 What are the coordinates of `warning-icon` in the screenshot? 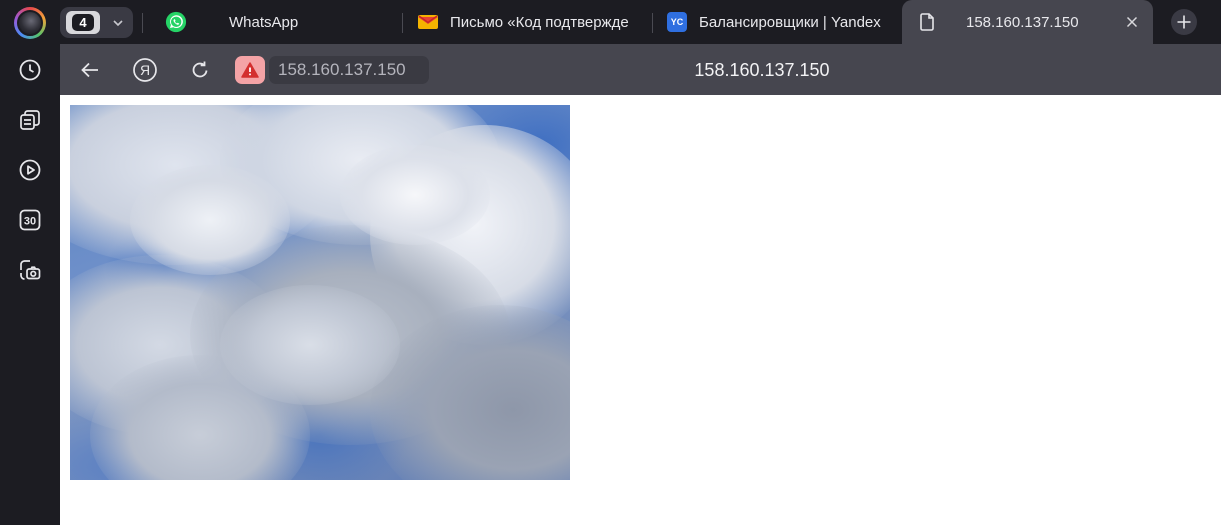 It's located at (250, 70).